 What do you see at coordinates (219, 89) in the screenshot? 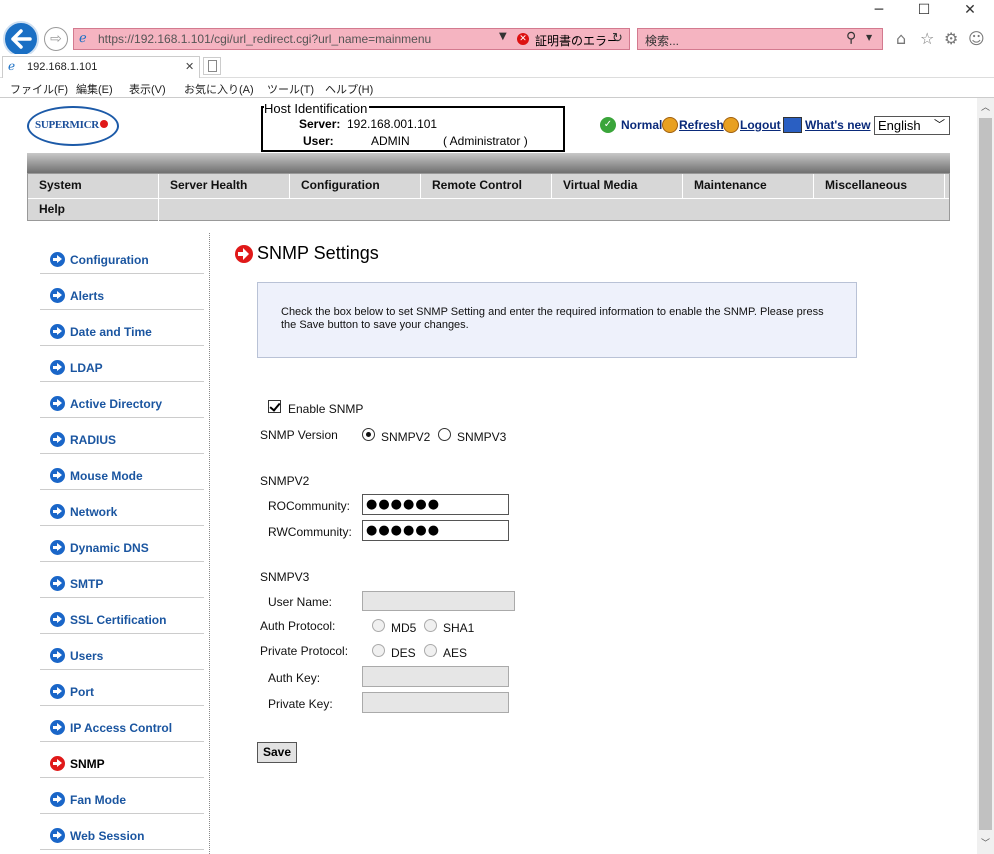
I see `menu-favorites: お気に入り(A)` at bounding box center [219, 89].